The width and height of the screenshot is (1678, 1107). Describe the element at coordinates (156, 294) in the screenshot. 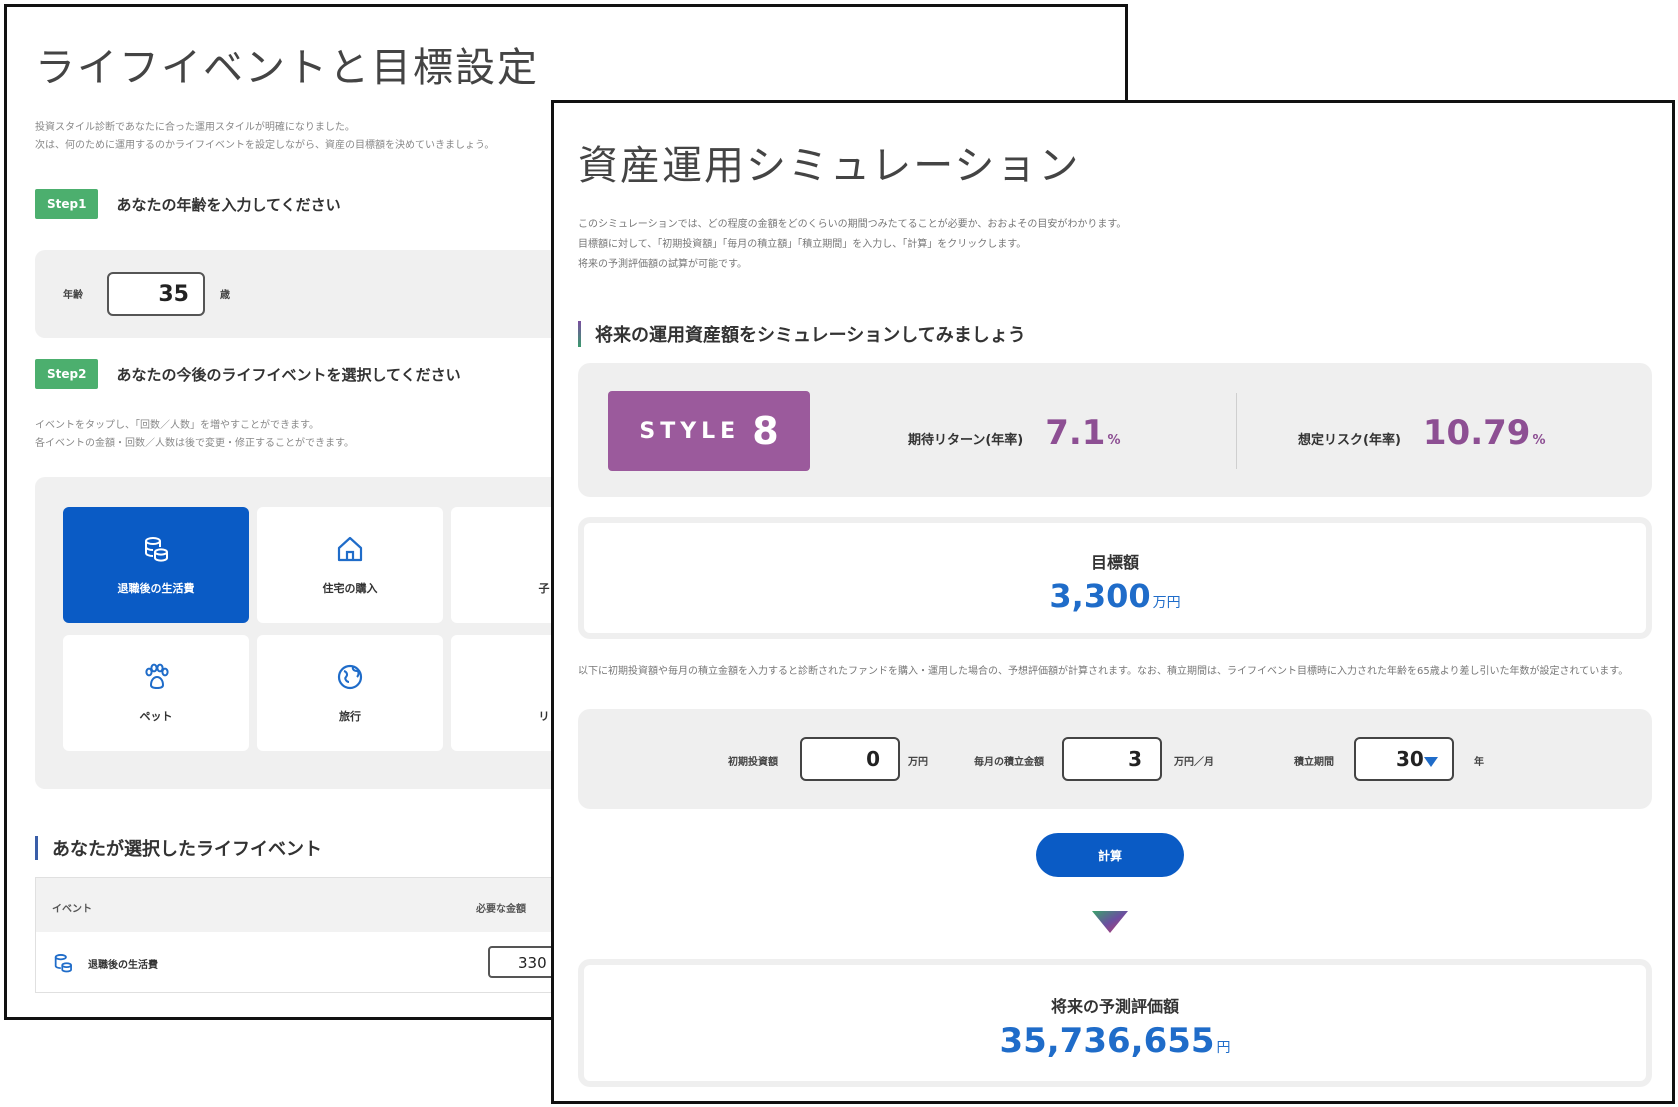

I see `age-input: 35` at that location.